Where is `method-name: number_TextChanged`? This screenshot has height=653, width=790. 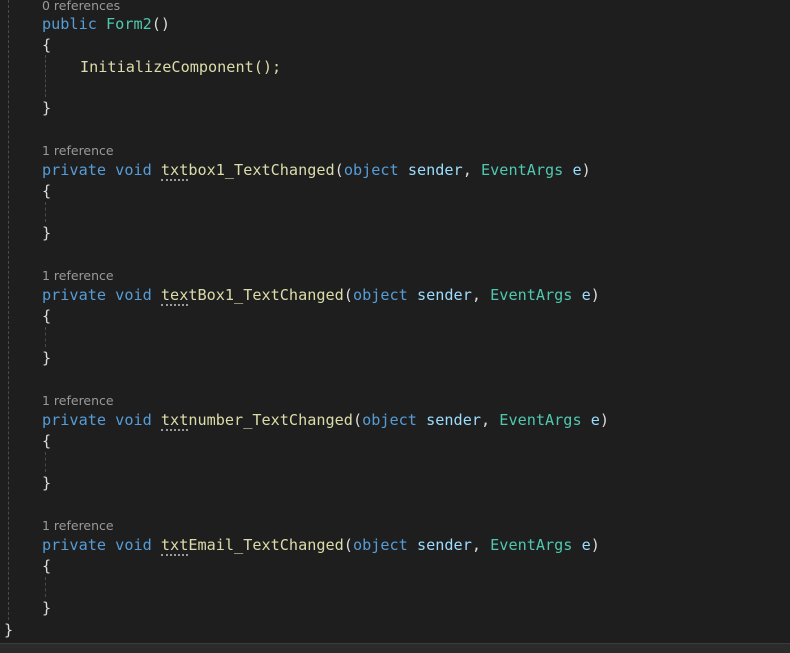 method-name: number_TextChanged is located at coordinates (270, 420).